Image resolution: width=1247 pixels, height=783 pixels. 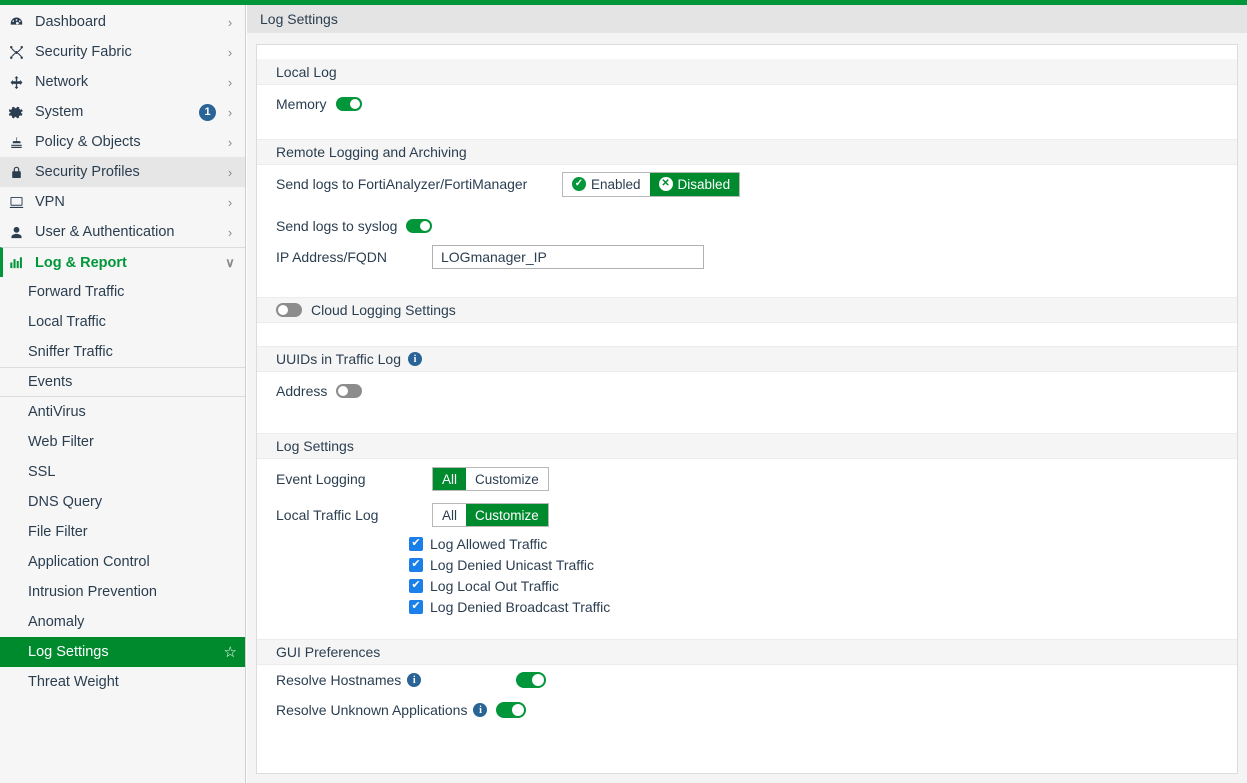 What do you see at coordinates (507, 515) in the screenshot?
I see `local-traffic-customize-option: Customize` at bounding box center [507, 515].